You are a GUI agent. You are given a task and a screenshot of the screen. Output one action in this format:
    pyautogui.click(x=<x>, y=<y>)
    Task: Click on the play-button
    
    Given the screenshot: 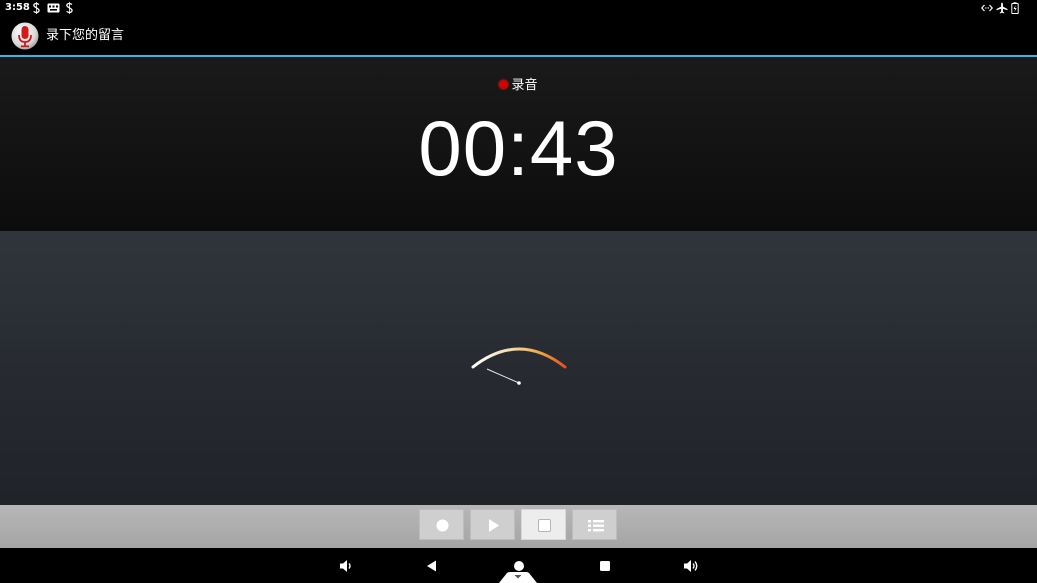 What is the action you would take?
    pyautogui.click(x=492, y=524)
    